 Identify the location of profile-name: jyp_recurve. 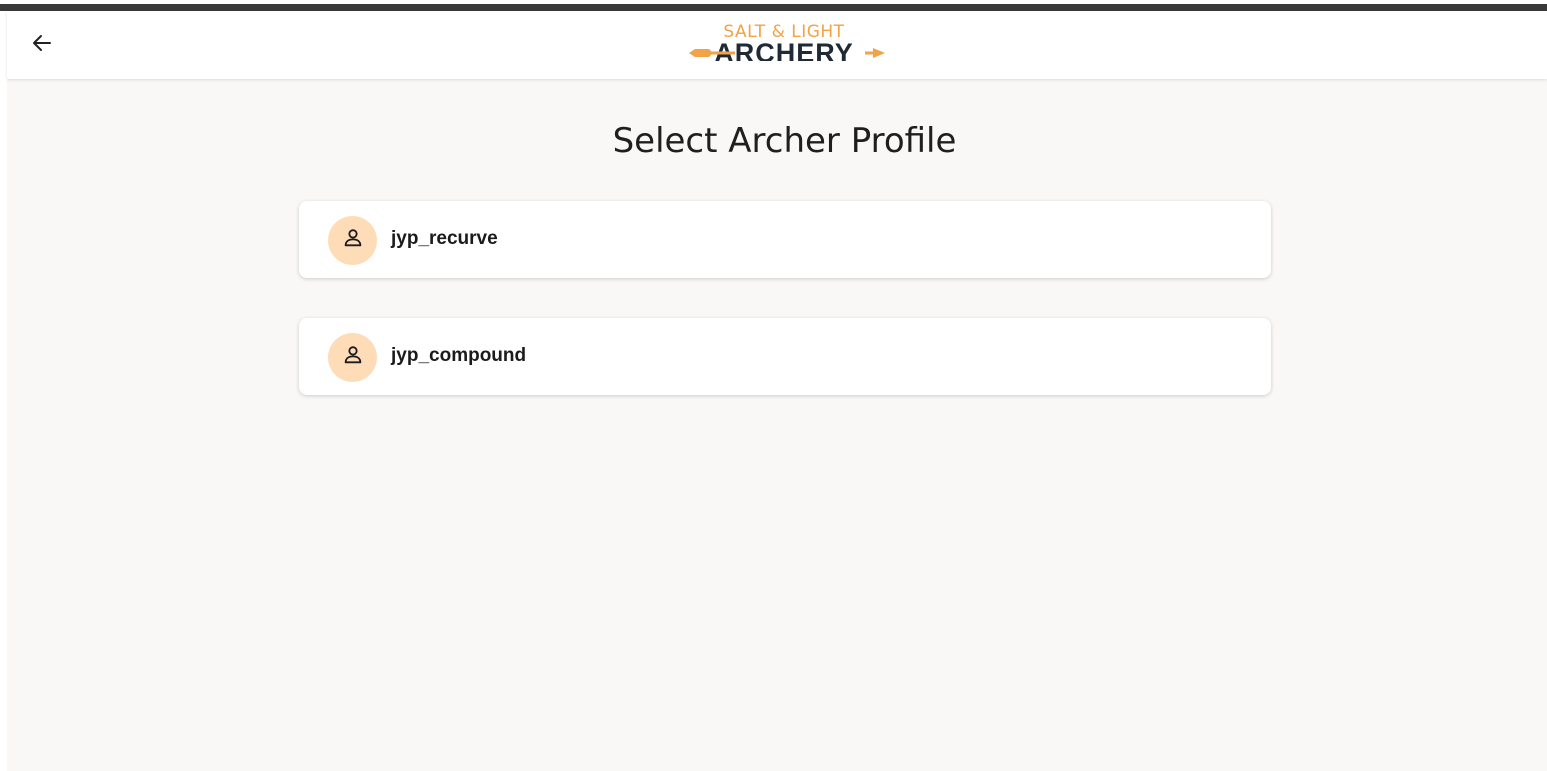
(444, 238).